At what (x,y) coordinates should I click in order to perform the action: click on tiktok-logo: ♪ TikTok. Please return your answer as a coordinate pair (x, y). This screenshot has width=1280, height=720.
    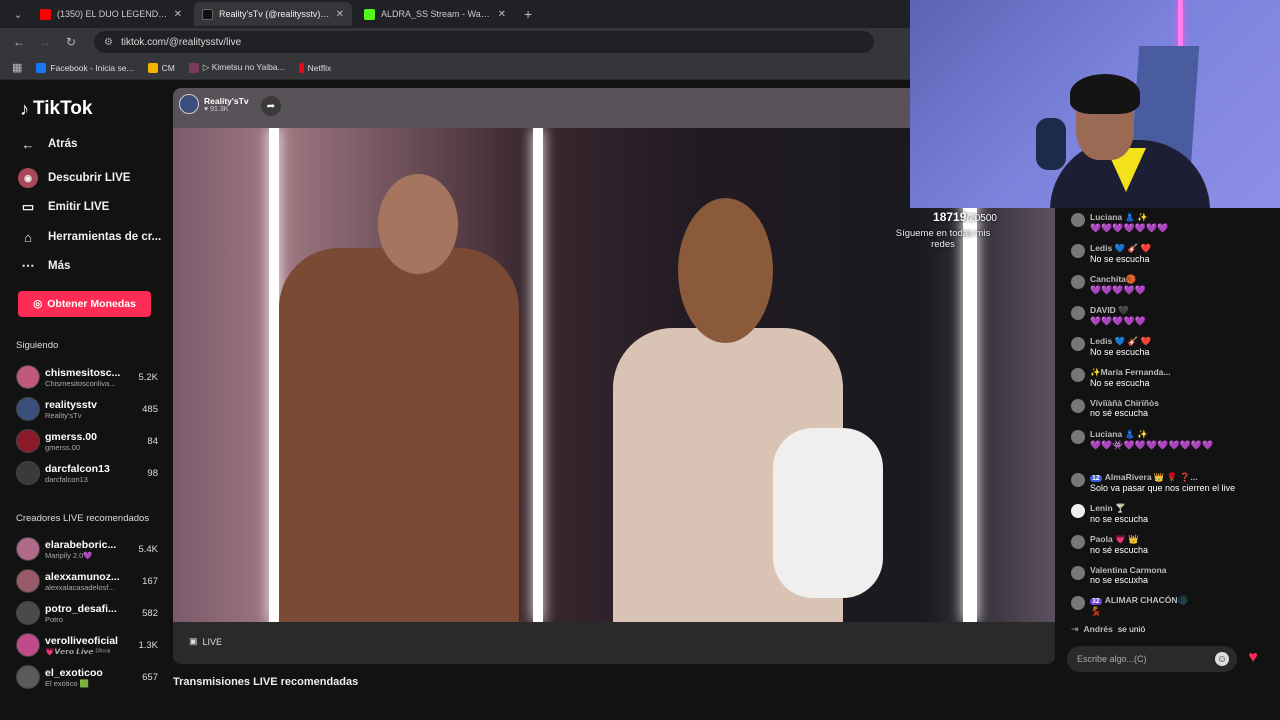
    Looking at the image, I should click on (56, 109).